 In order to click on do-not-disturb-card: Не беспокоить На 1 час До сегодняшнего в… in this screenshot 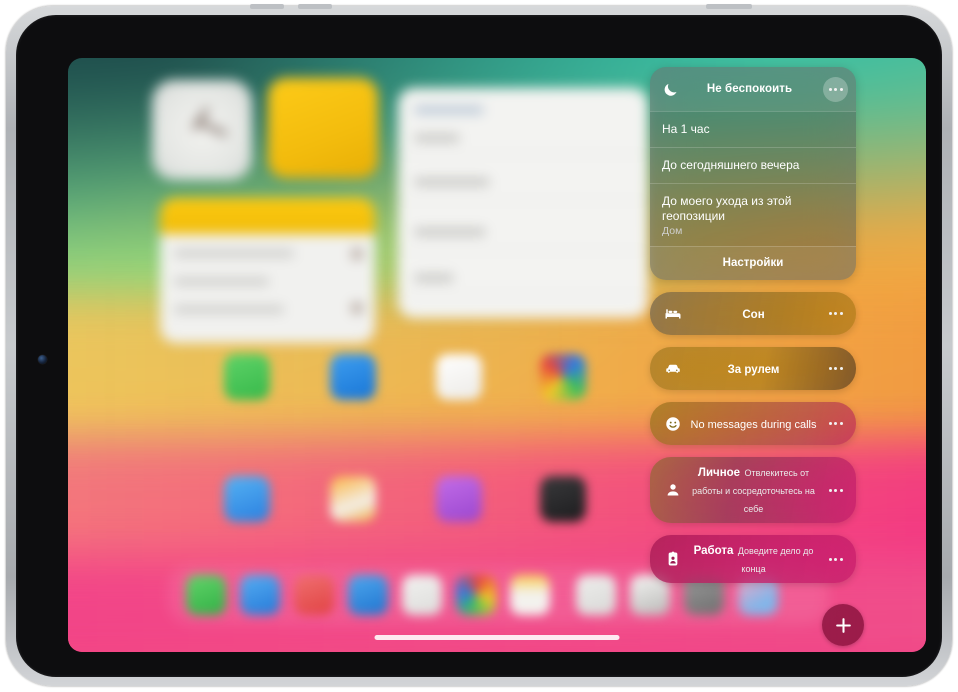, I will do `click(753, 174)`.